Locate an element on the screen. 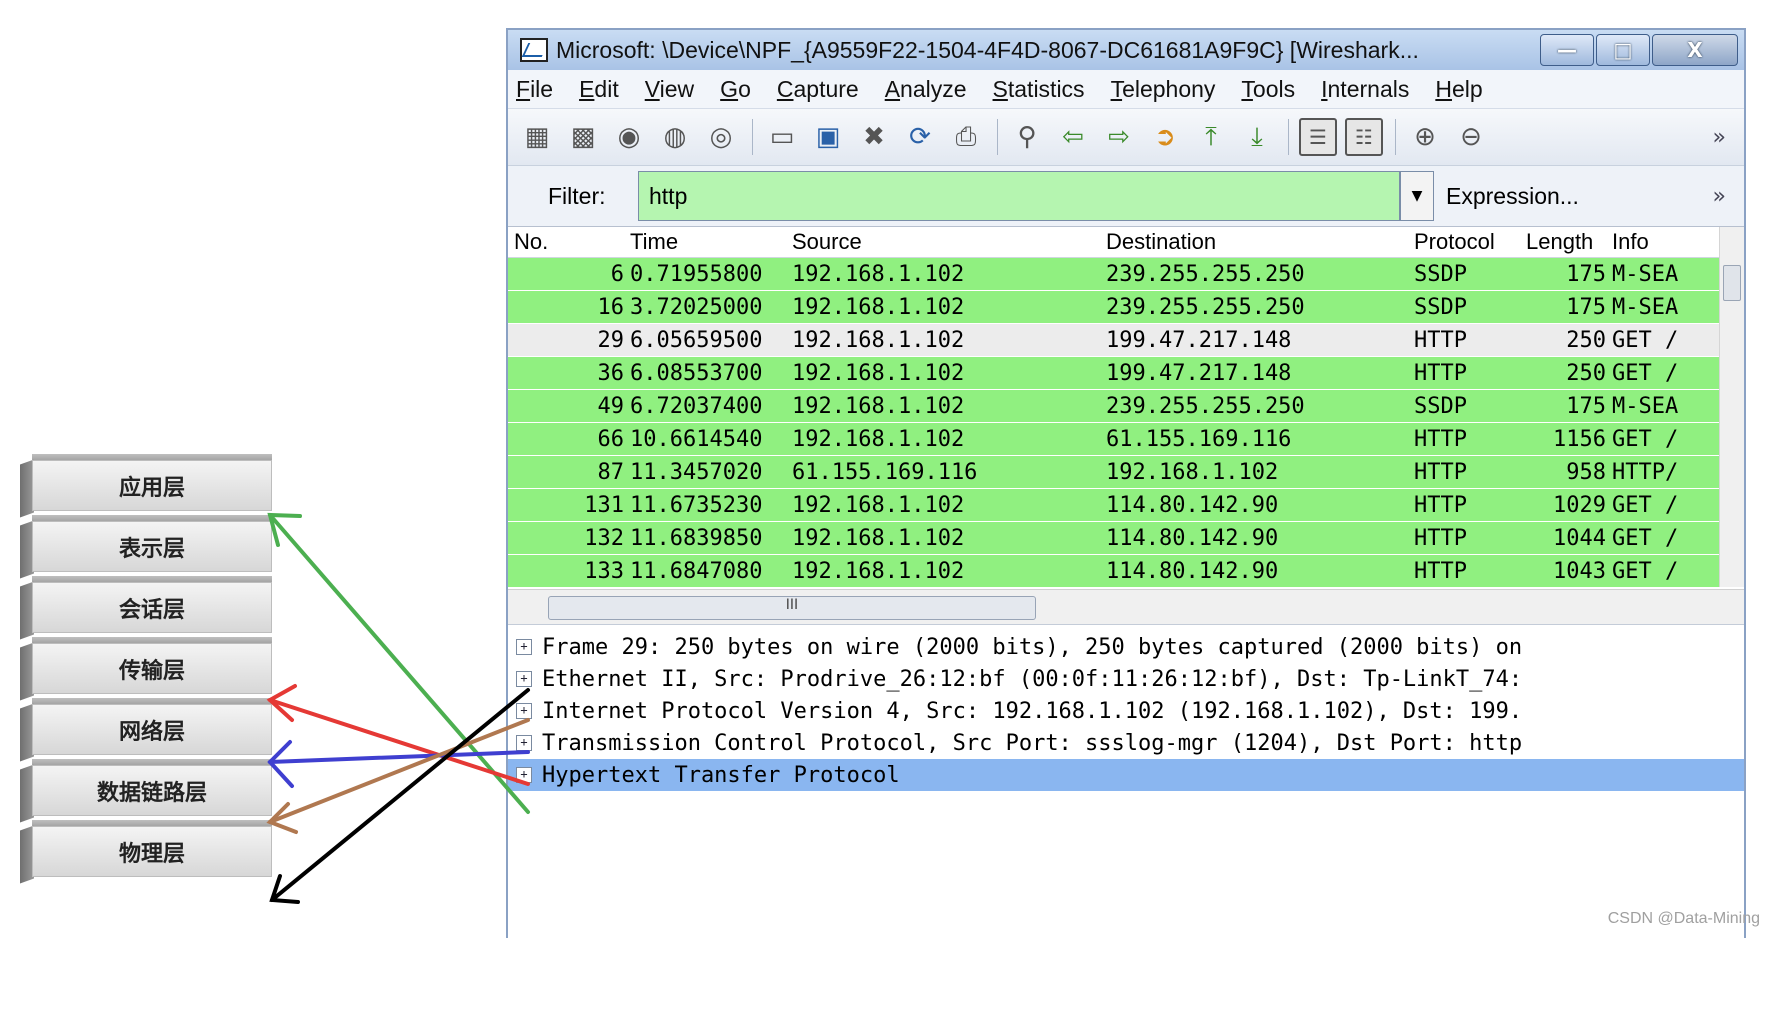 The image size is (1774, 1031). arrow-ethernet-to-datalink is located at coordinates (398, 776).